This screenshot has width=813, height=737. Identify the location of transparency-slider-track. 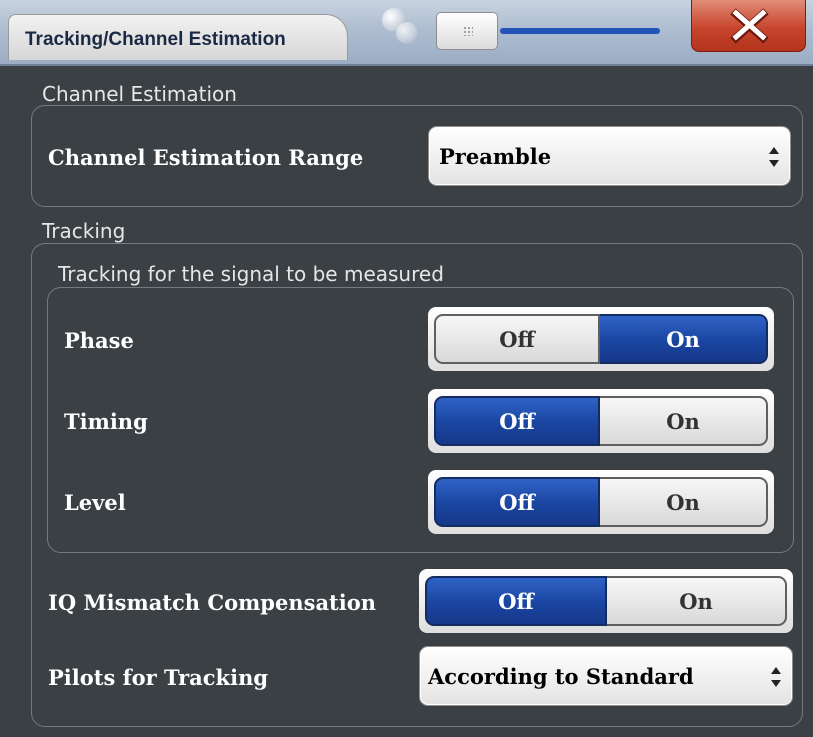
(580, 31).